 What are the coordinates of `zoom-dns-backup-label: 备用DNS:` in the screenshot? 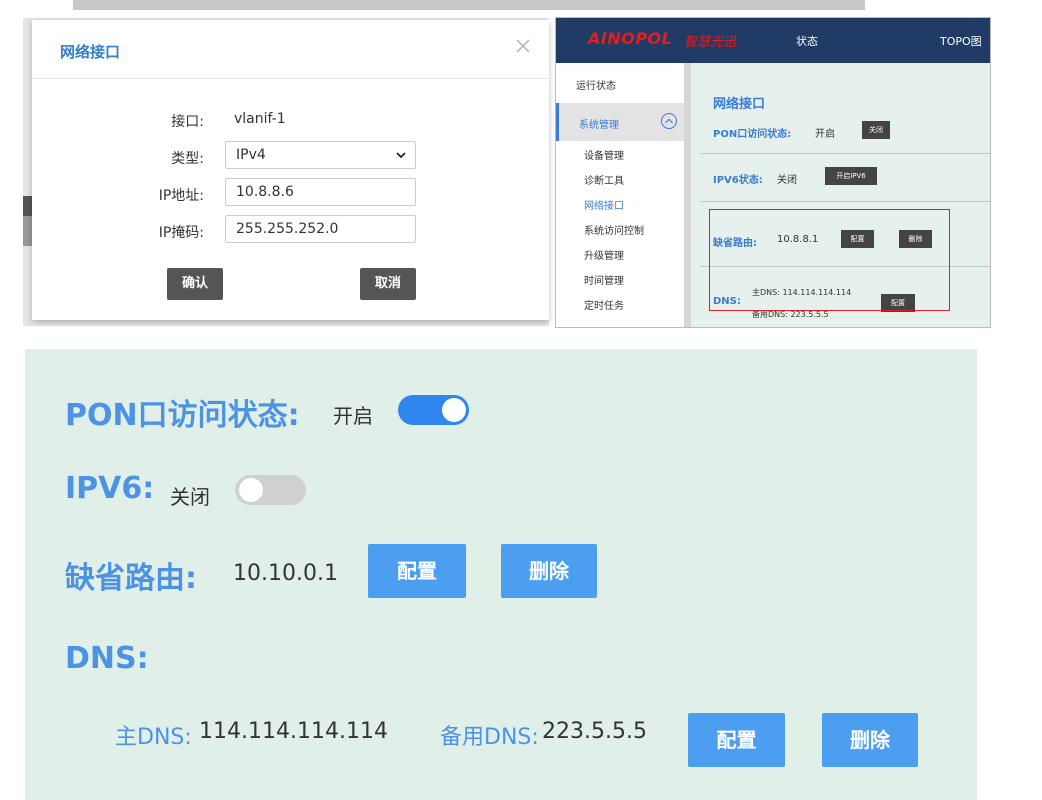 It's located at (489, 737).